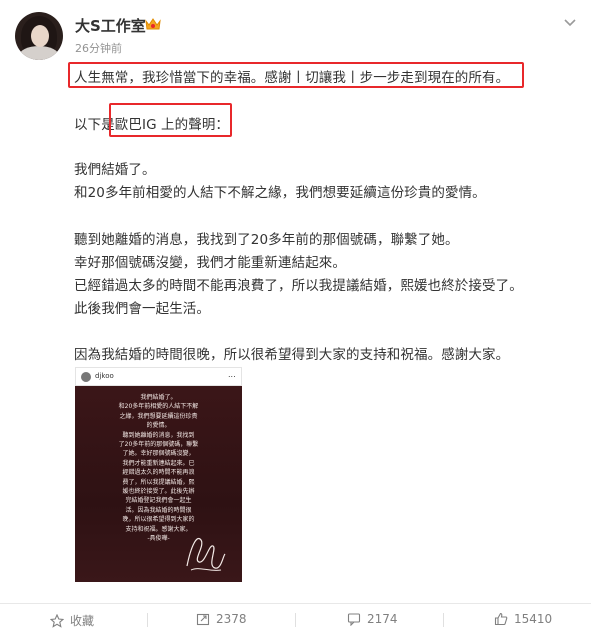  What do you see at coordinates (203, 619) in the screenshot?
I see `repost-icon` at bounding box center [203, 619].